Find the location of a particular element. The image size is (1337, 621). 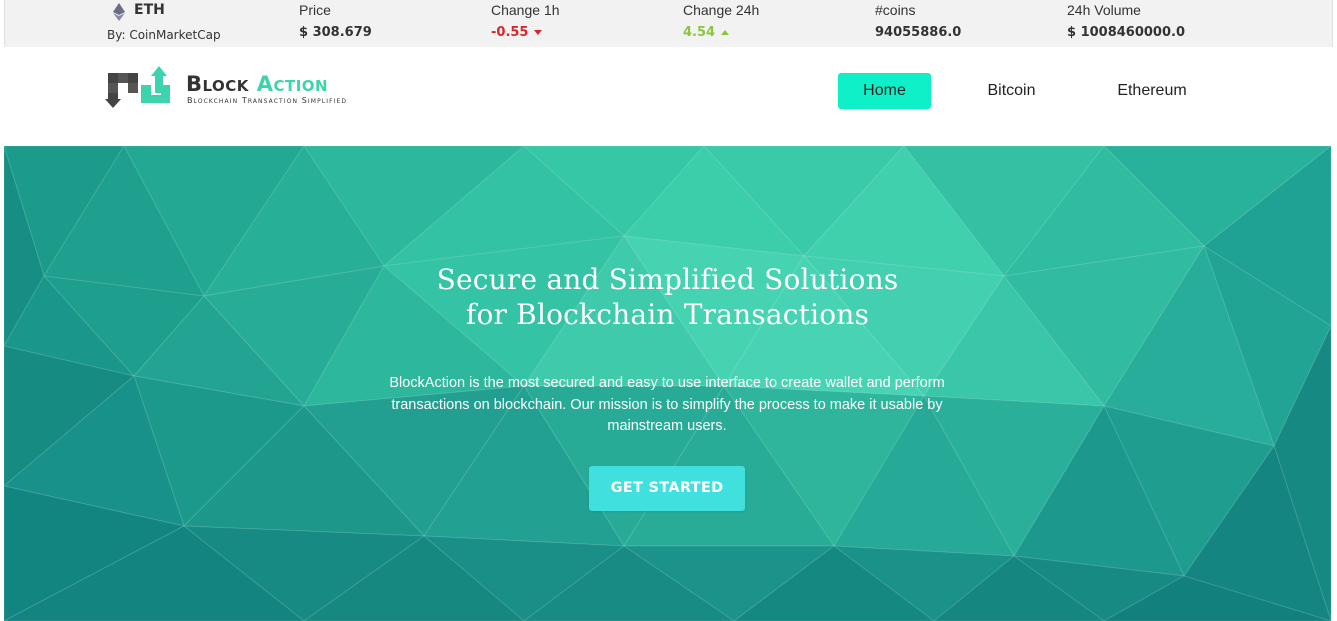

ticker-label: #coins is located at coordinates (895, 10).